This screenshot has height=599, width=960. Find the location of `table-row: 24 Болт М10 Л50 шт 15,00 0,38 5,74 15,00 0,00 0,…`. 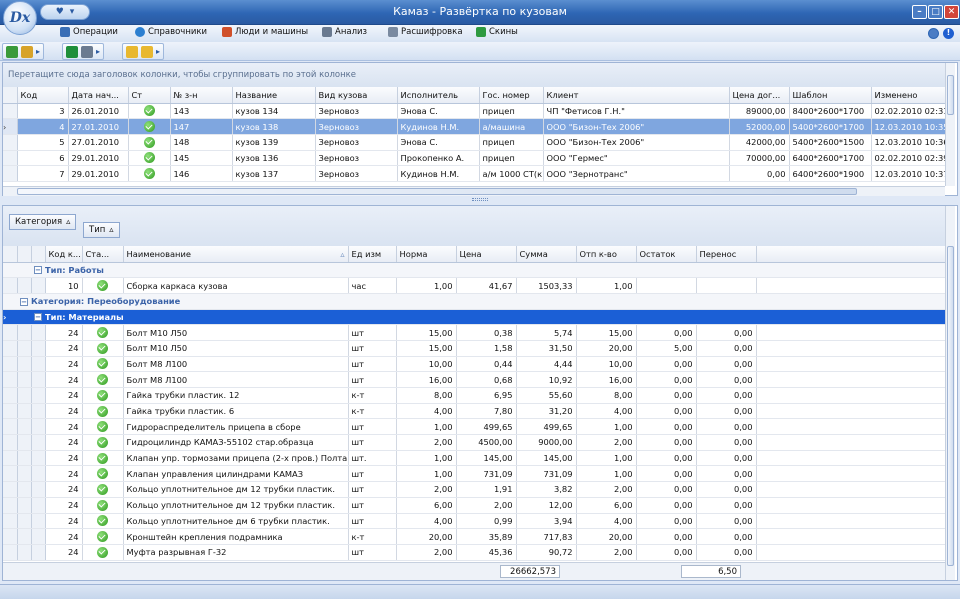

table-row: 24 Болт М10 Л50 шт 15,00 0,38 5,74 15,00 0,00 0,… is located at coordinates (474, 332).